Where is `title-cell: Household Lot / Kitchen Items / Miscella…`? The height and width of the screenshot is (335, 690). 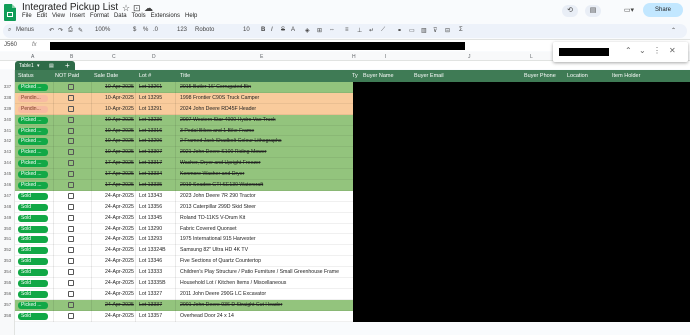
title-cell: Household Lot / Kitchen Items / Miscella… is located at coordinates (233, 283).